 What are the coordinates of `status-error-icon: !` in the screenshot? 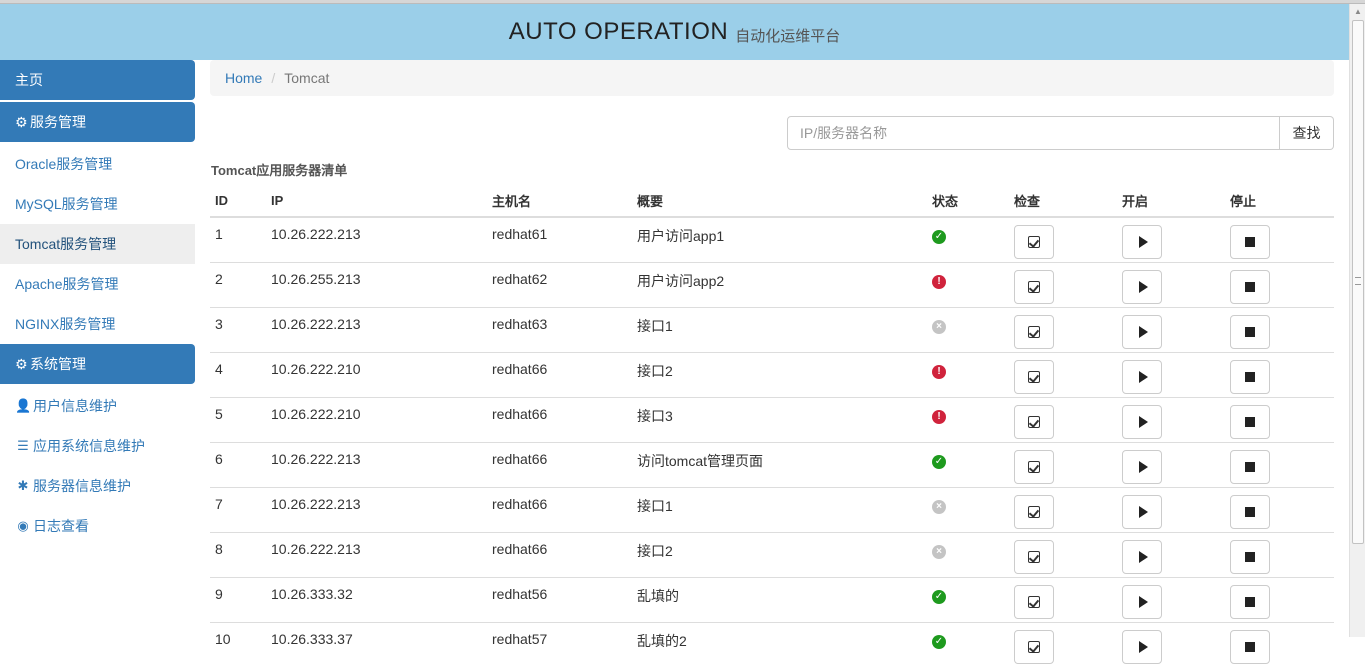 It's located at (939, 281).